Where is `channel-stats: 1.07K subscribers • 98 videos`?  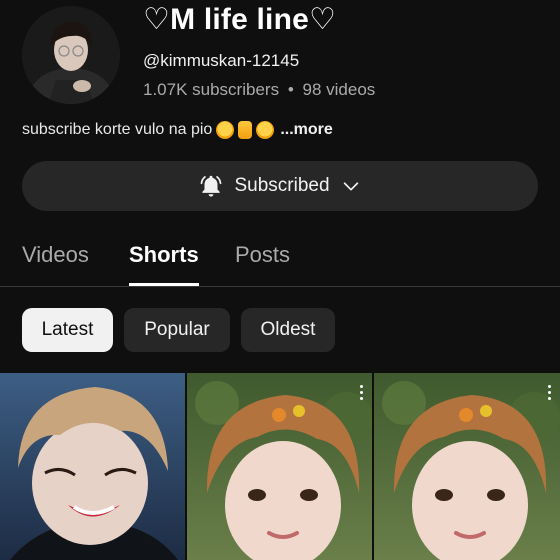 channel-stats: 1.07K subscribers • 98 videos is located at coordinates (259, 90).